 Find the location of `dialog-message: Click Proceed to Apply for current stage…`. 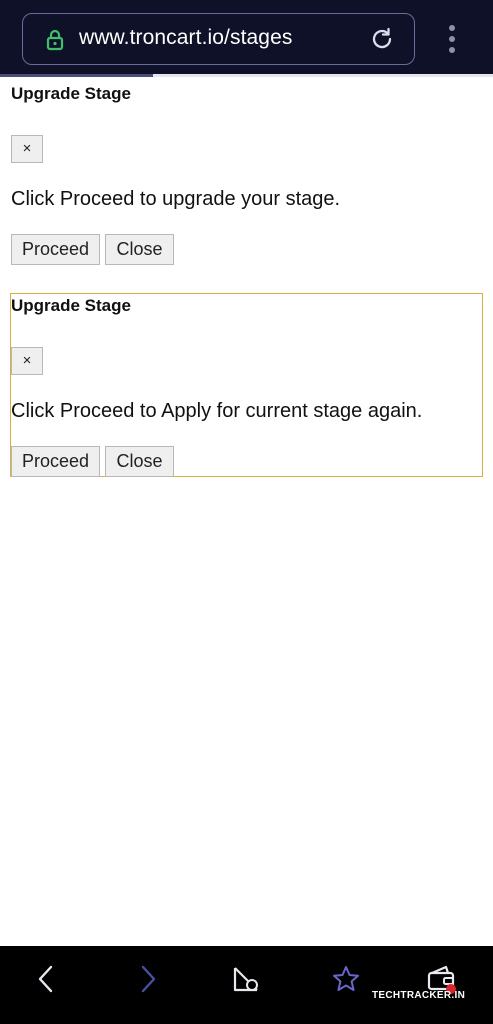

dialog-message: Click Proceed to Apply for current stage… is located at coordinates (217, 411).